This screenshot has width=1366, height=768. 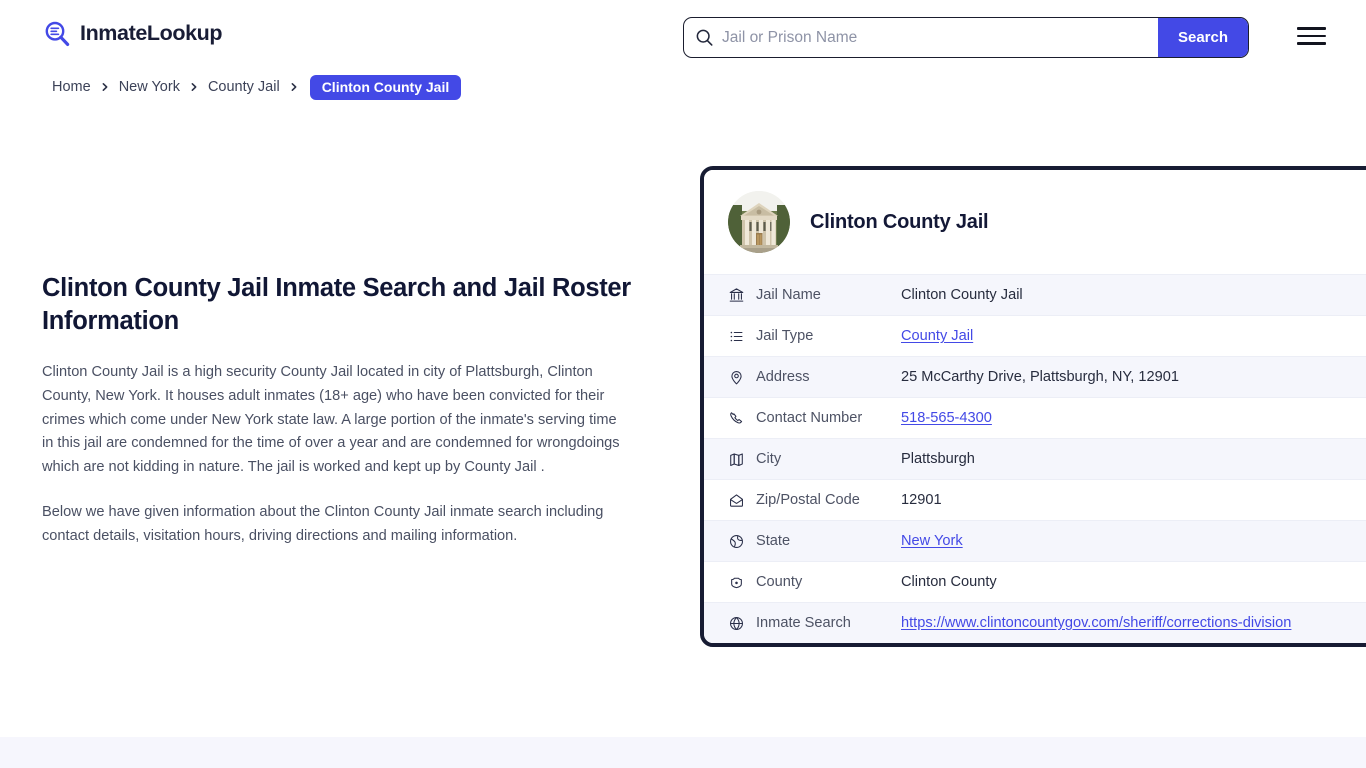 What do you see at coordinates (1035, 222) in the screenshot?
I see `card-header: Clinton County Jail` at bounding box center [1035, 222].